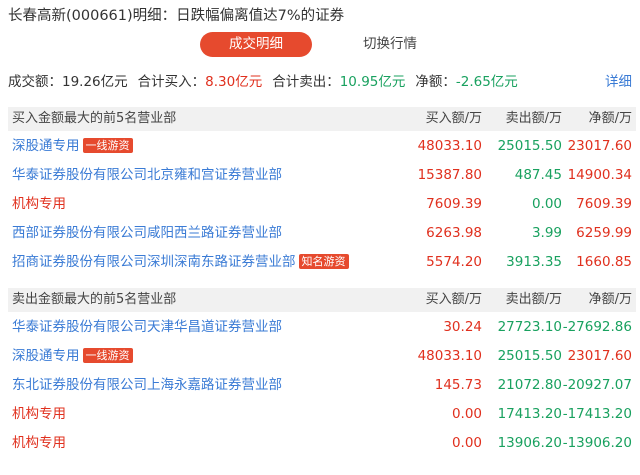  What do you see at coordinates (529, 414) in the screenshot?
I see `sell-amount: 17413.20` at bounding box center [529, 414].